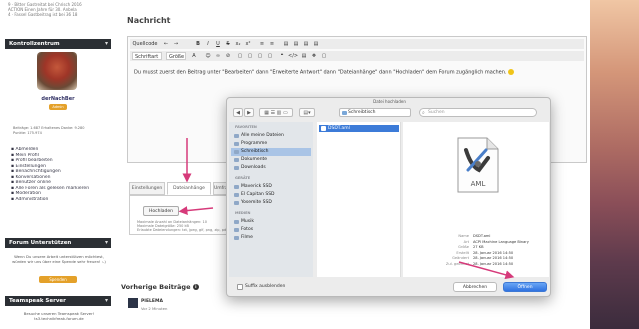 The width and height of the screenshot is (639, 329). I want to click on tab-umfrage: Umfrage, so click(220, 188).